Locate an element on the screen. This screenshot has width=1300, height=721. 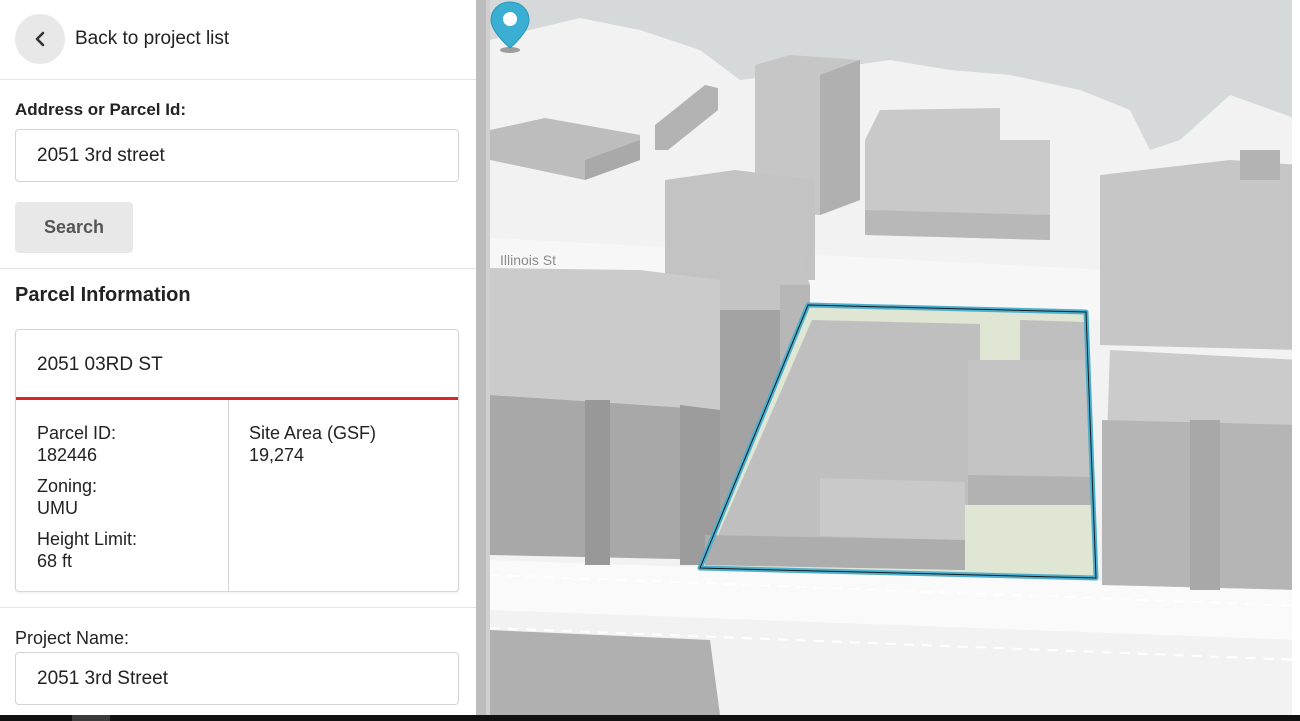
parcel-fields-right: Site Area (GSF) 19,274 is located at coordinates (349, 448).